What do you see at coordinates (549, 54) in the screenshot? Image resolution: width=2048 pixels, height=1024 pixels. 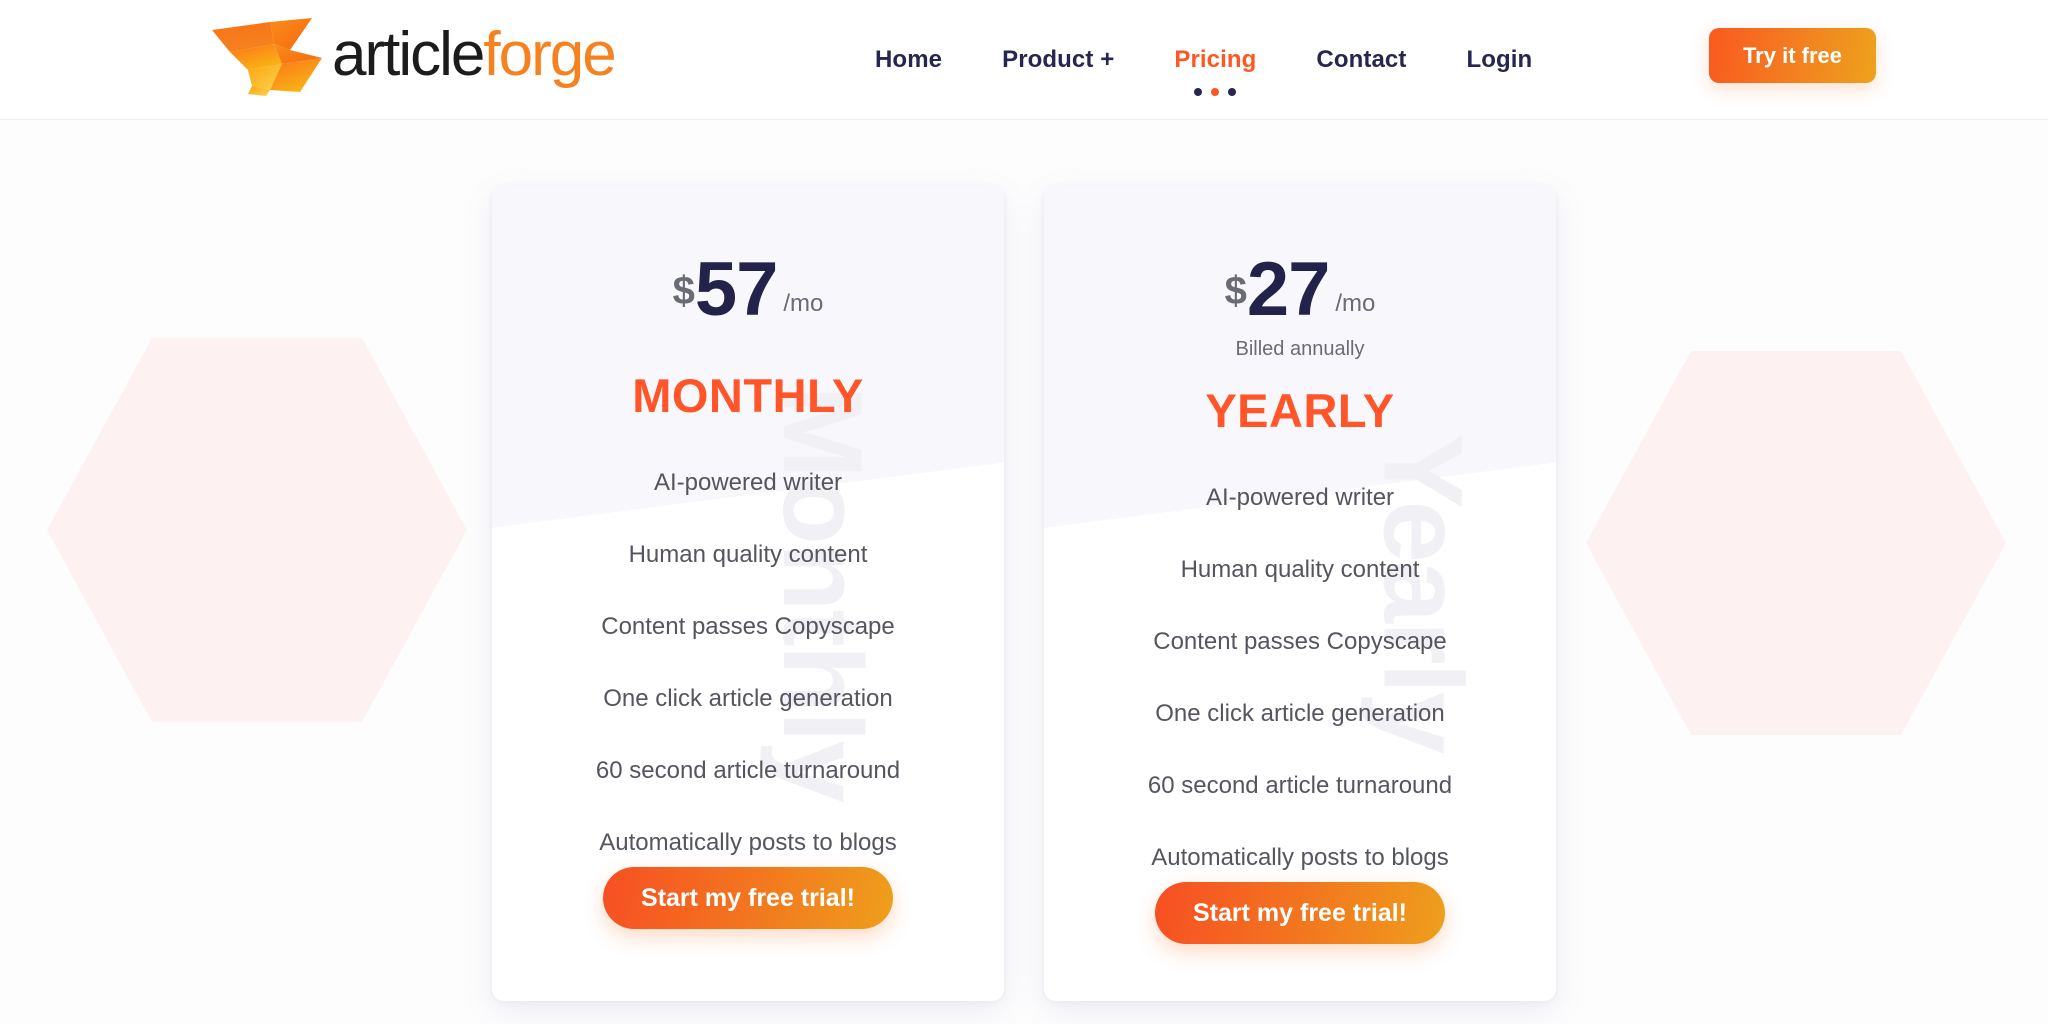 I see `brand-name-accent: forge` at bounding box center [549, 54].